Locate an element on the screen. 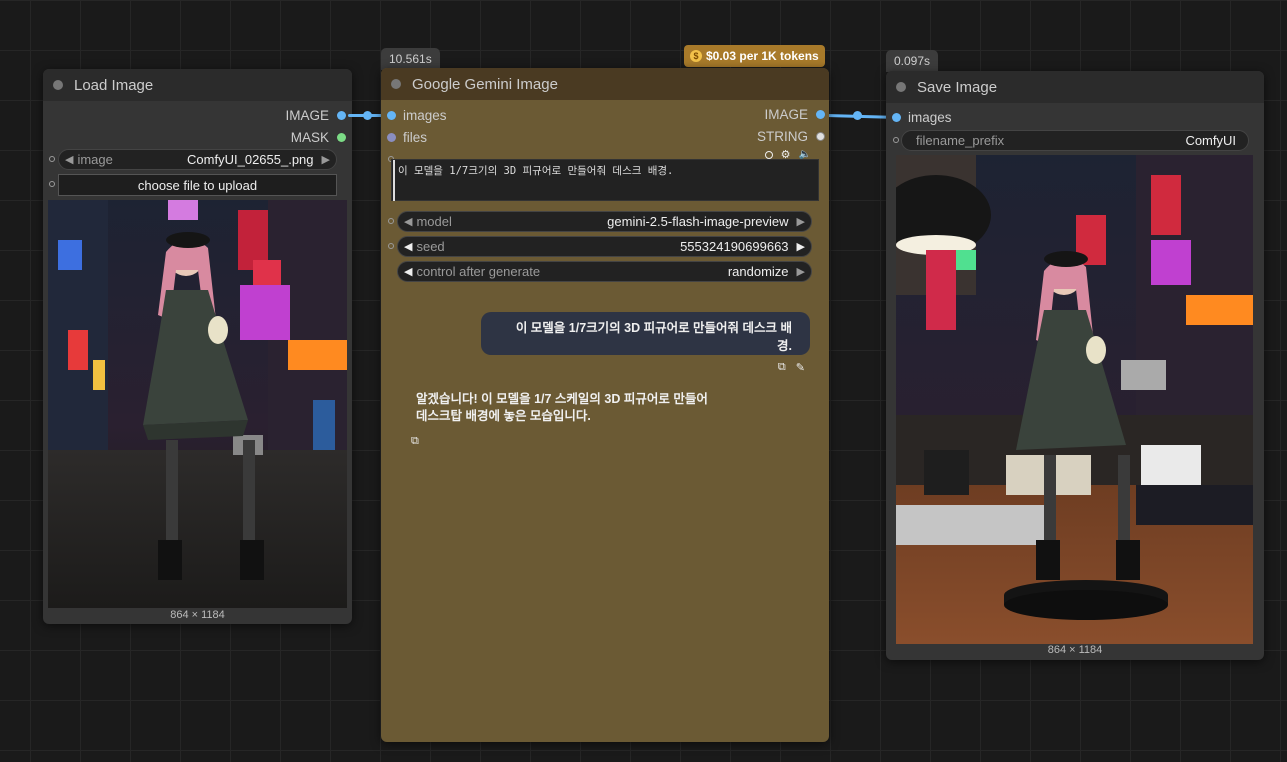 The height and width of the screenshot is (762, 1287). model-select-widget: ◀ model gemini-2.5-flash-image-preview ▶ is located at coordinates (604, 221).